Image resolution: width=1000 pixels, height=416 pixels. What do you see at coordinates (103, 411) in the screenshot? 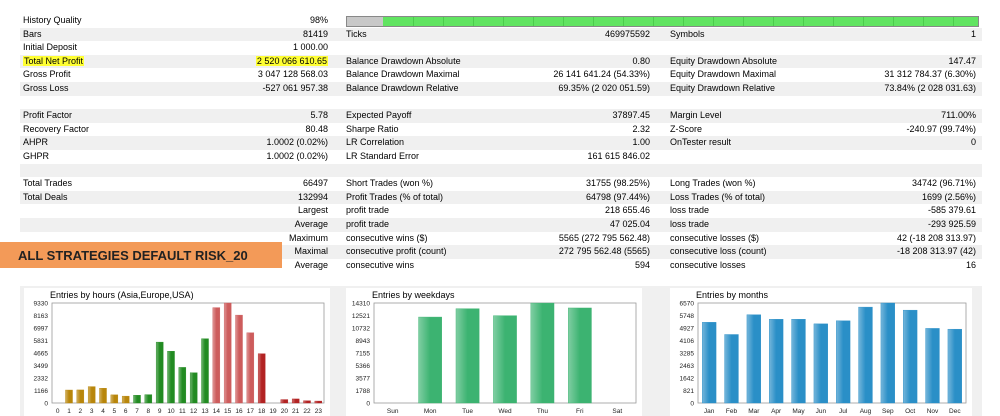
I see `x-tick-label: 4` at bounding box center [103, 411].